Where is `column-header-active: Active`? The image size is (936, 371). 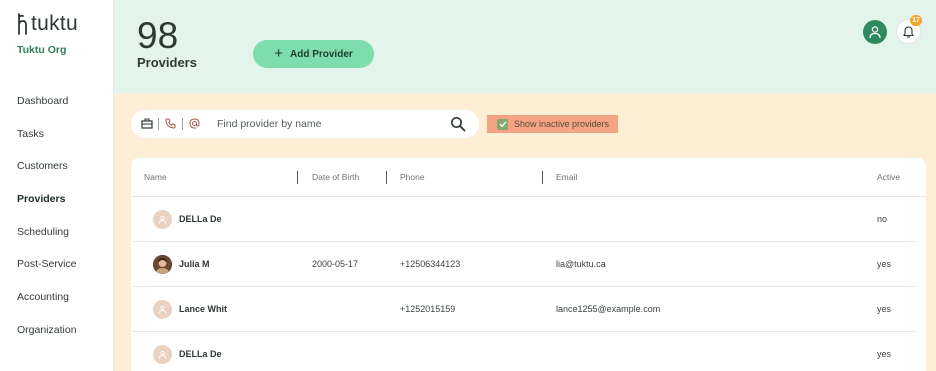
column-header-active: Active is located at coordinates (888, 177).